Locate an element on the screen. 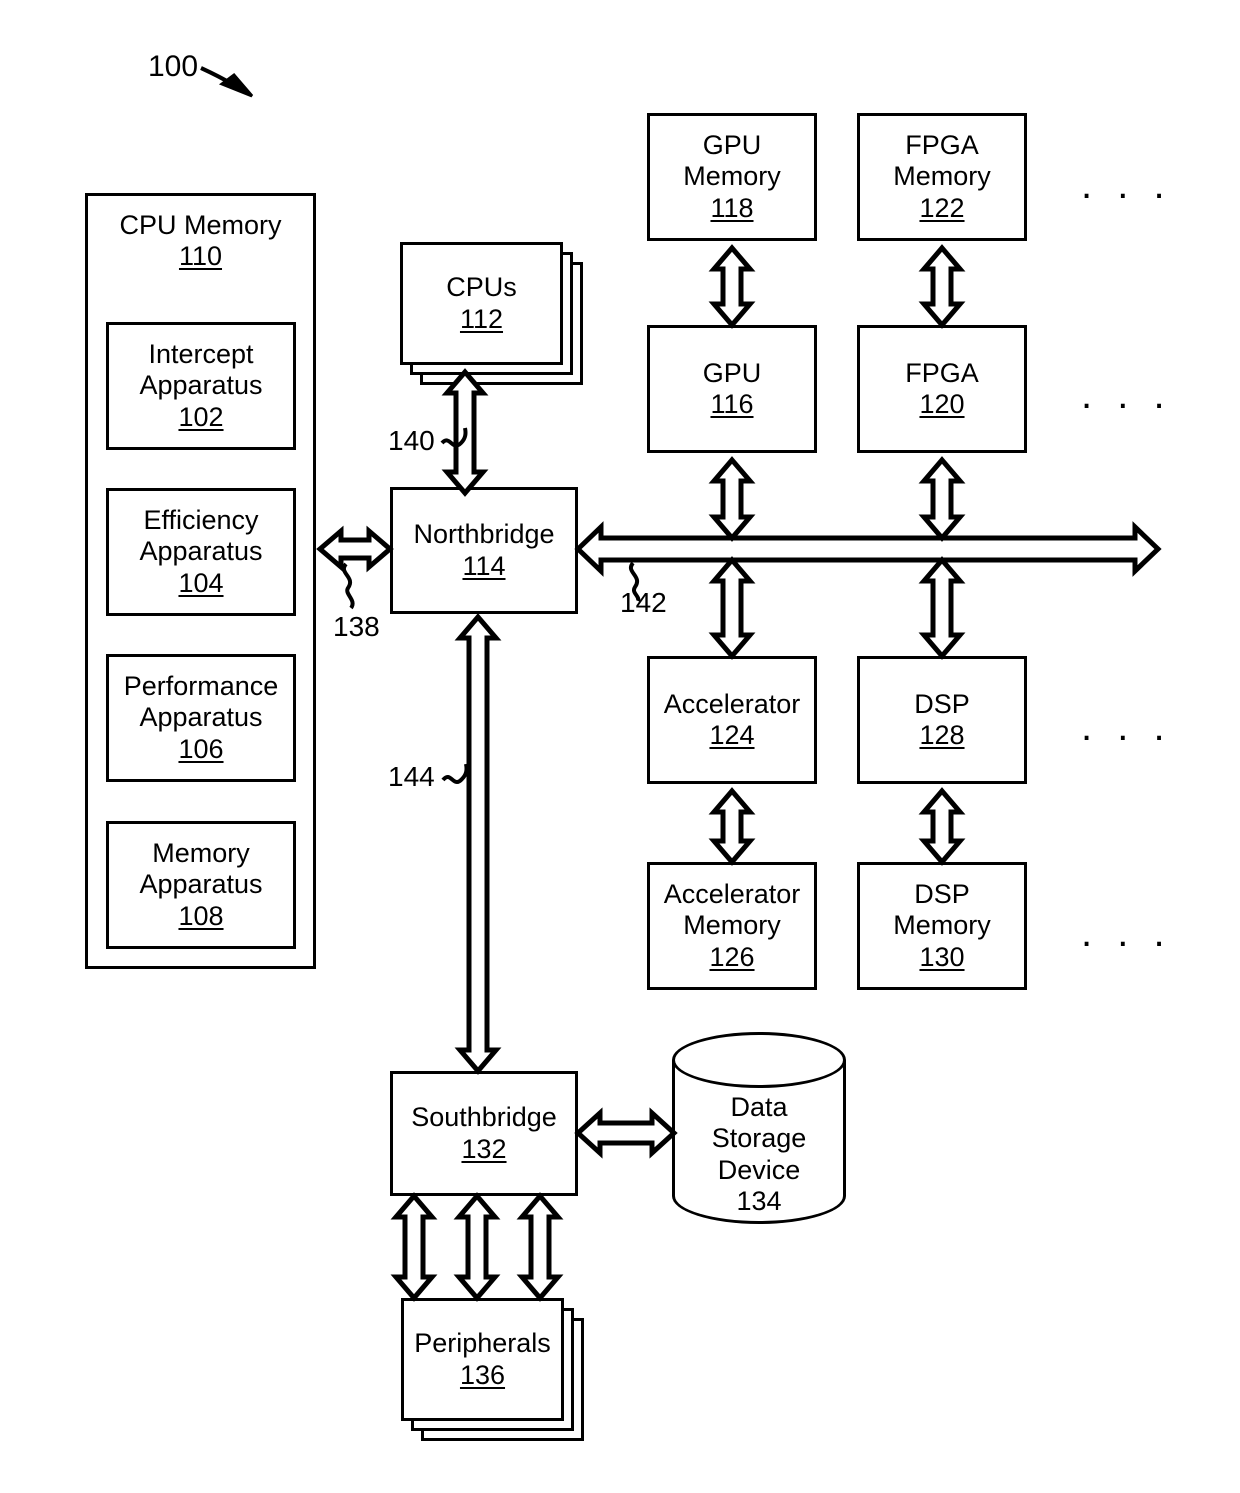 The height and width of the screenshot is (1493, 1240). efficiency-apparatus-line2: Apparatus is located at coordinates (201, 551).